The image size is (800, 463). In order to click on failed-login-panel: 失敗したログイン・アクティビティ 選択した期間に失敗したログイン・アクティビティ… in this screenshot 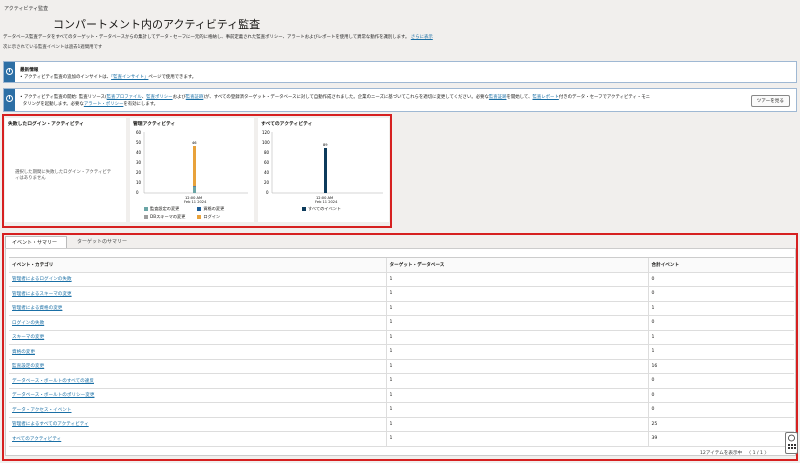, I will do `click(65, 170)`.